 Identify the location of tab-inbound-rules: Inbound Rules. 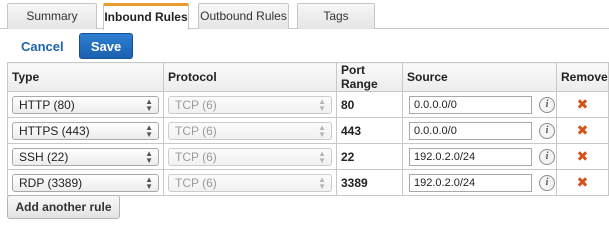
(146, 16).